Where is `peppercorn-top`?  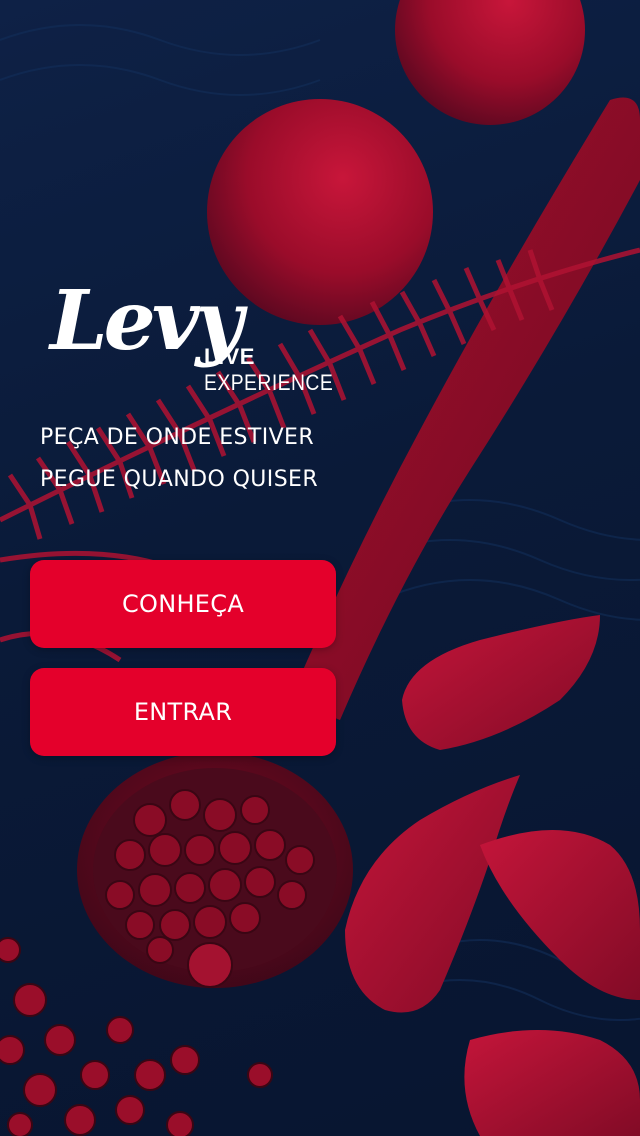
peppercorn-top is located at coordinates (490, 62).